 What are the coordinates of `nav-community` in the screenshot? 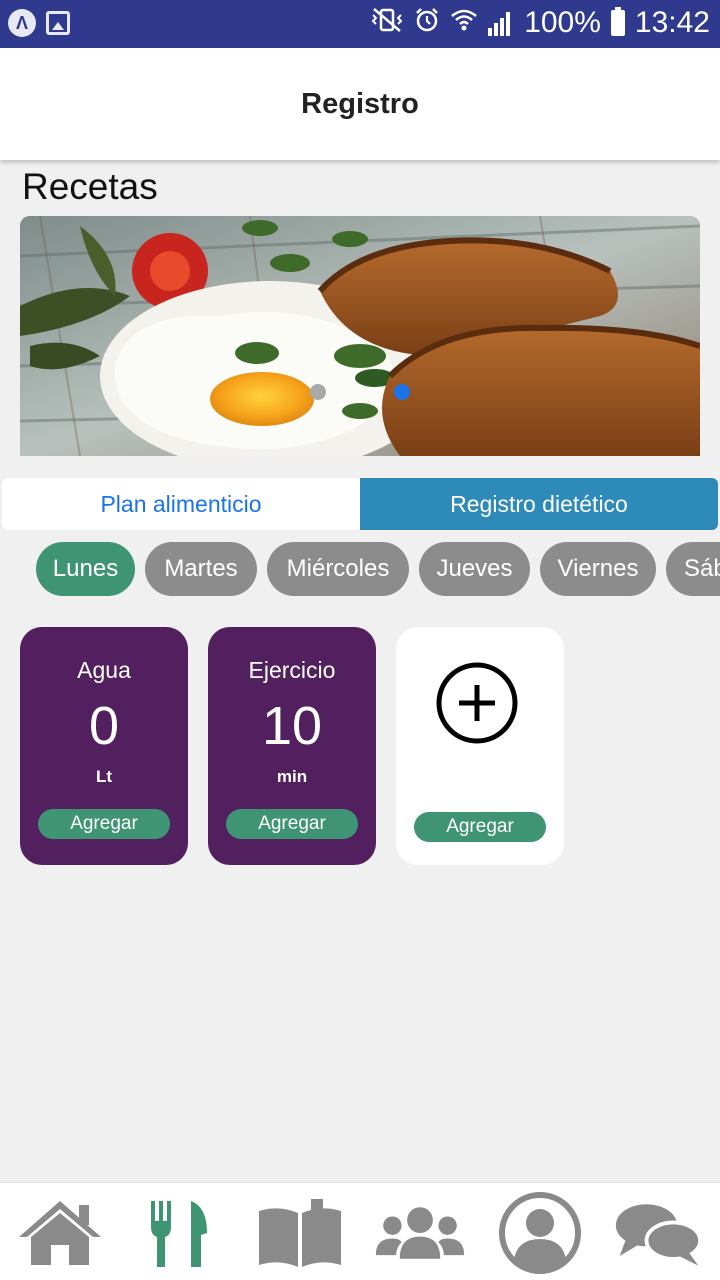 It's located at (420, 1233).